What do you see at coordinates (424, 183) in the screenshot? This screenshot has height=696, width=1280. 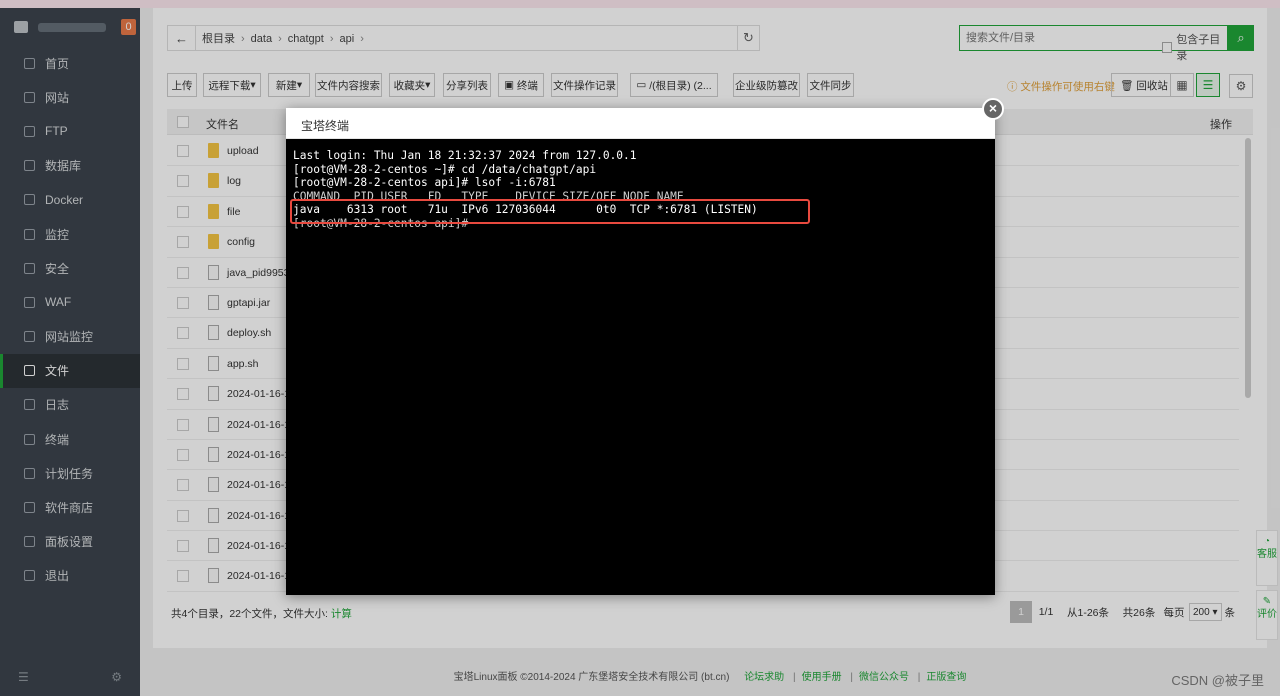 I see `terminal-line: [root@VM-28-2-centos api]# lsof -i:6781` at bounding box center [424, 183].